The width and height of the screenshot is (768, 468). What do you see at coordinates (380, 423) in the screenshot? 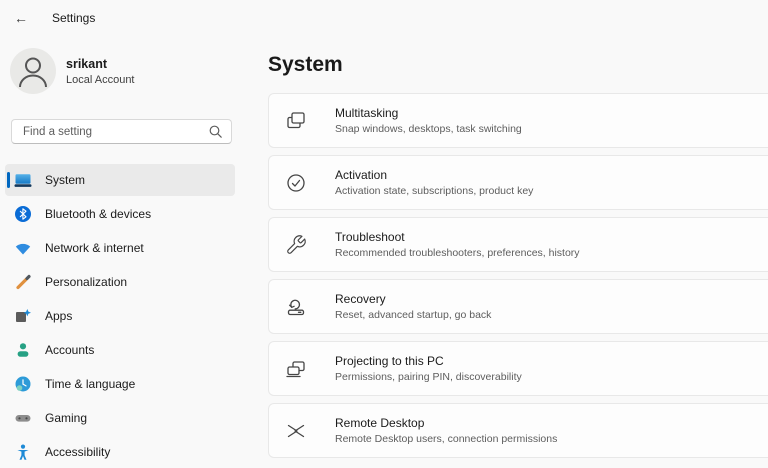
I see `card-title: Remote Desktop` at bounding box center [380, 423].